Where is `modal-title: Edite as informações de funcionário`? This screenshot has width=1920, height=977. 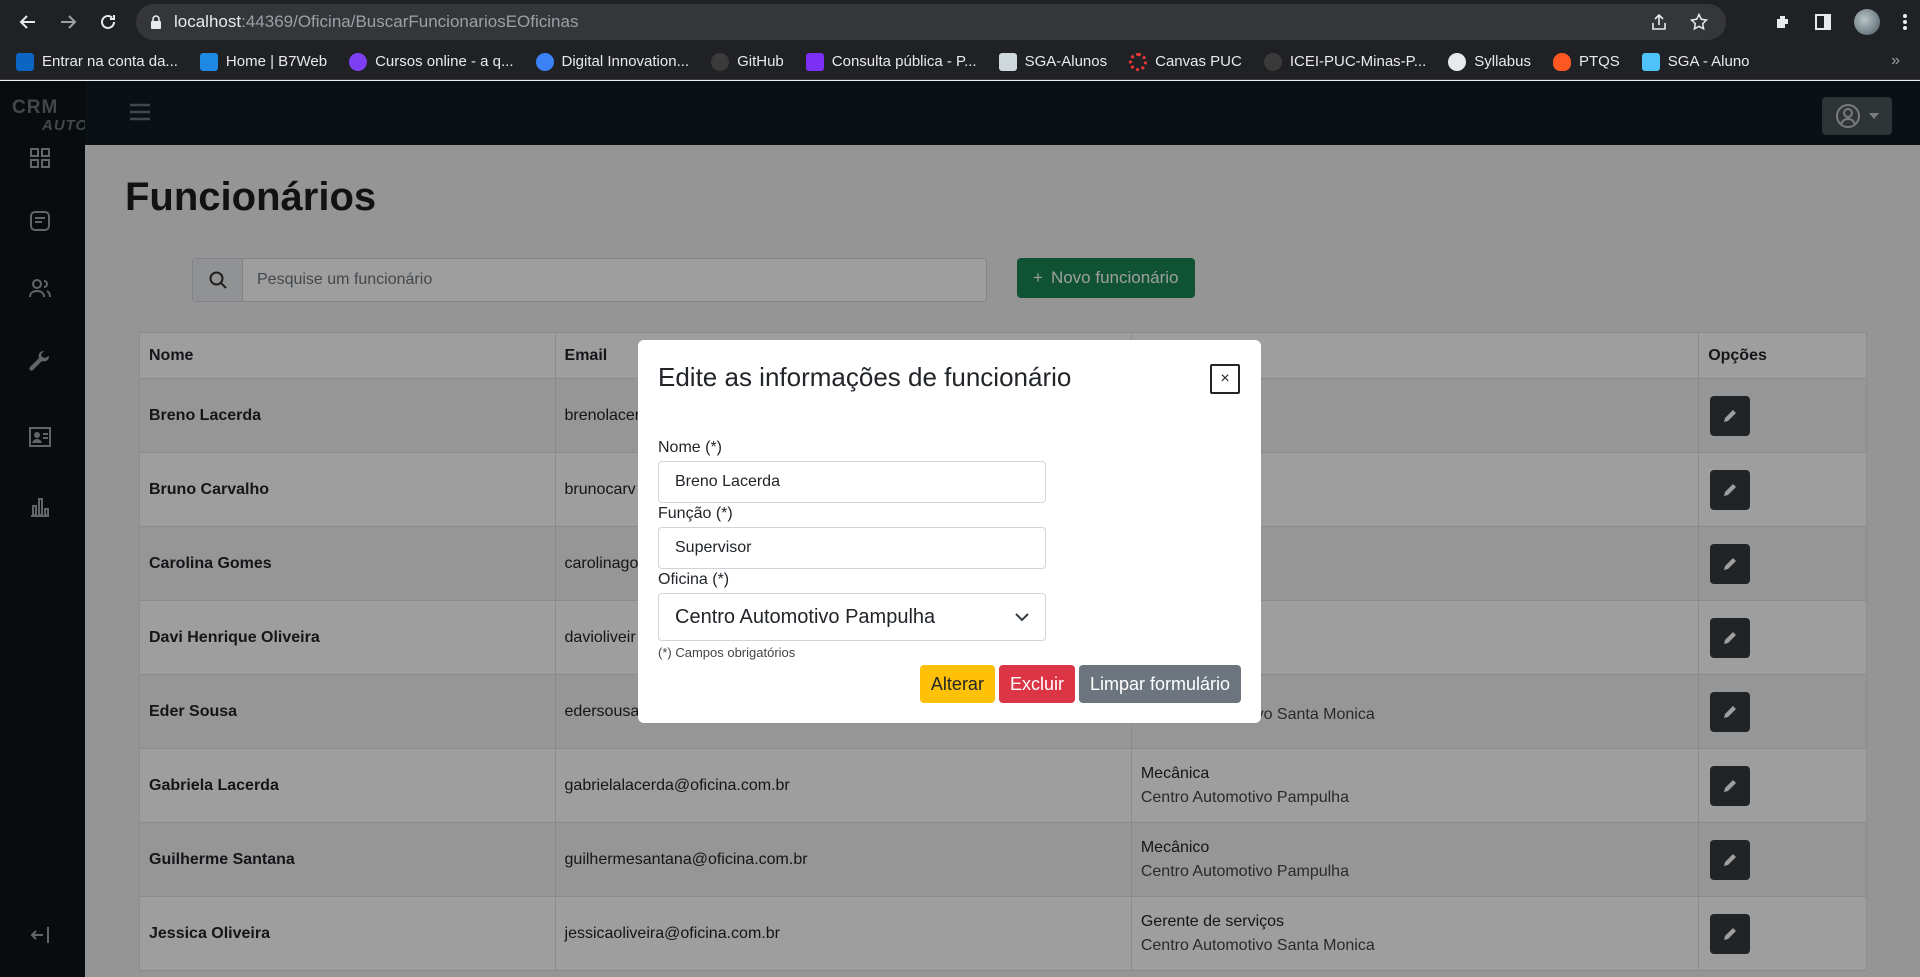
modal-title: Edite as informações de funcionário is located at coordinates (865, 377).